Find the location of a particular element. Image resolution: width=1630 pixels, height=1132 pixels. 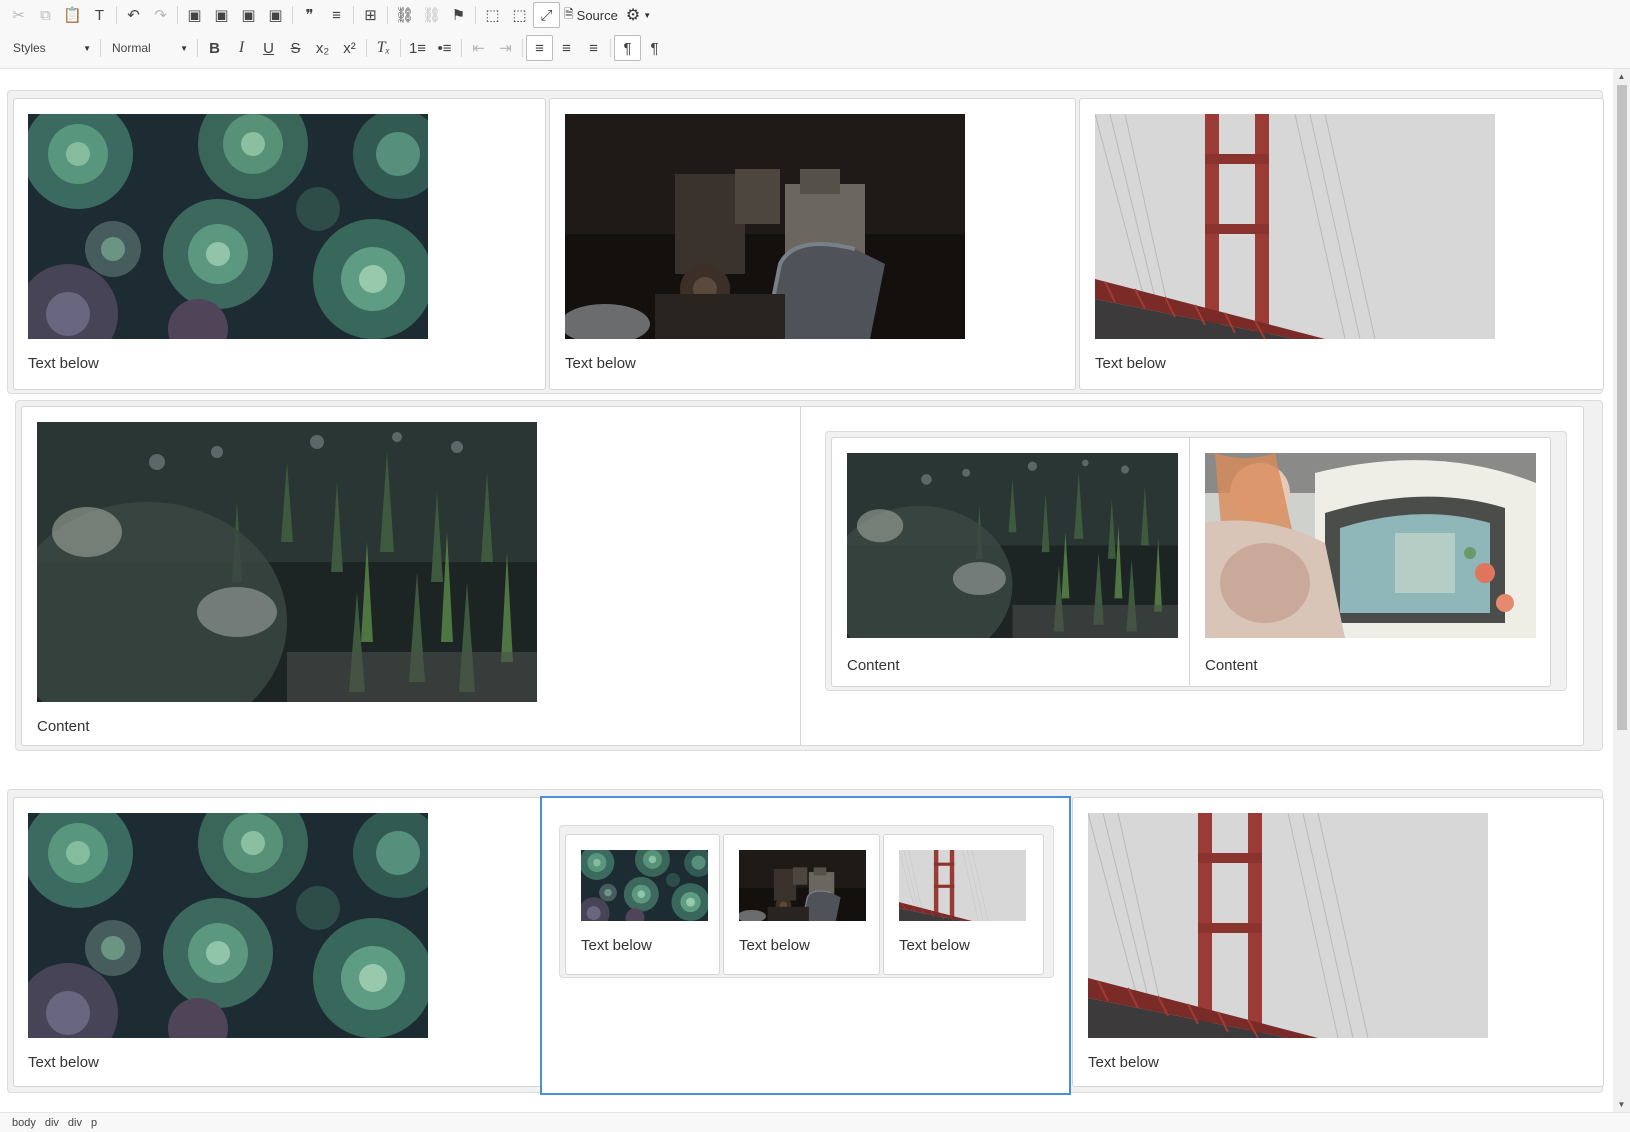

align-right-button: ≡ is located at coordinates (593, 48).